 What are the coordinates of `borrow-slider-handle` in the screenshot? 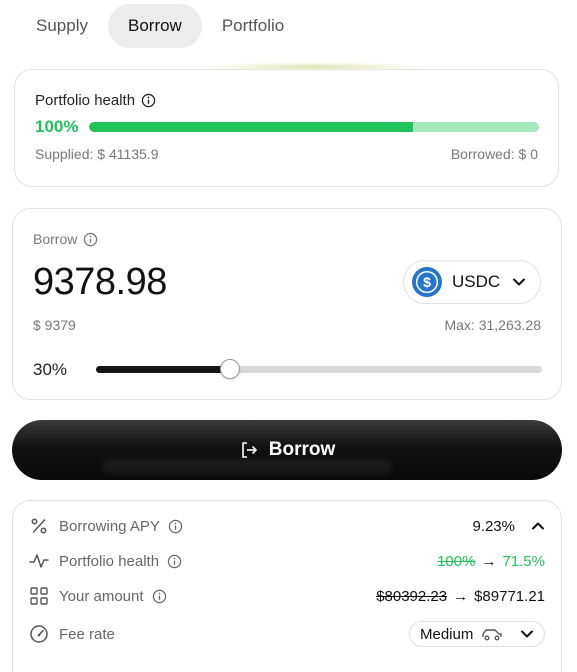 It's located at (229, 369).